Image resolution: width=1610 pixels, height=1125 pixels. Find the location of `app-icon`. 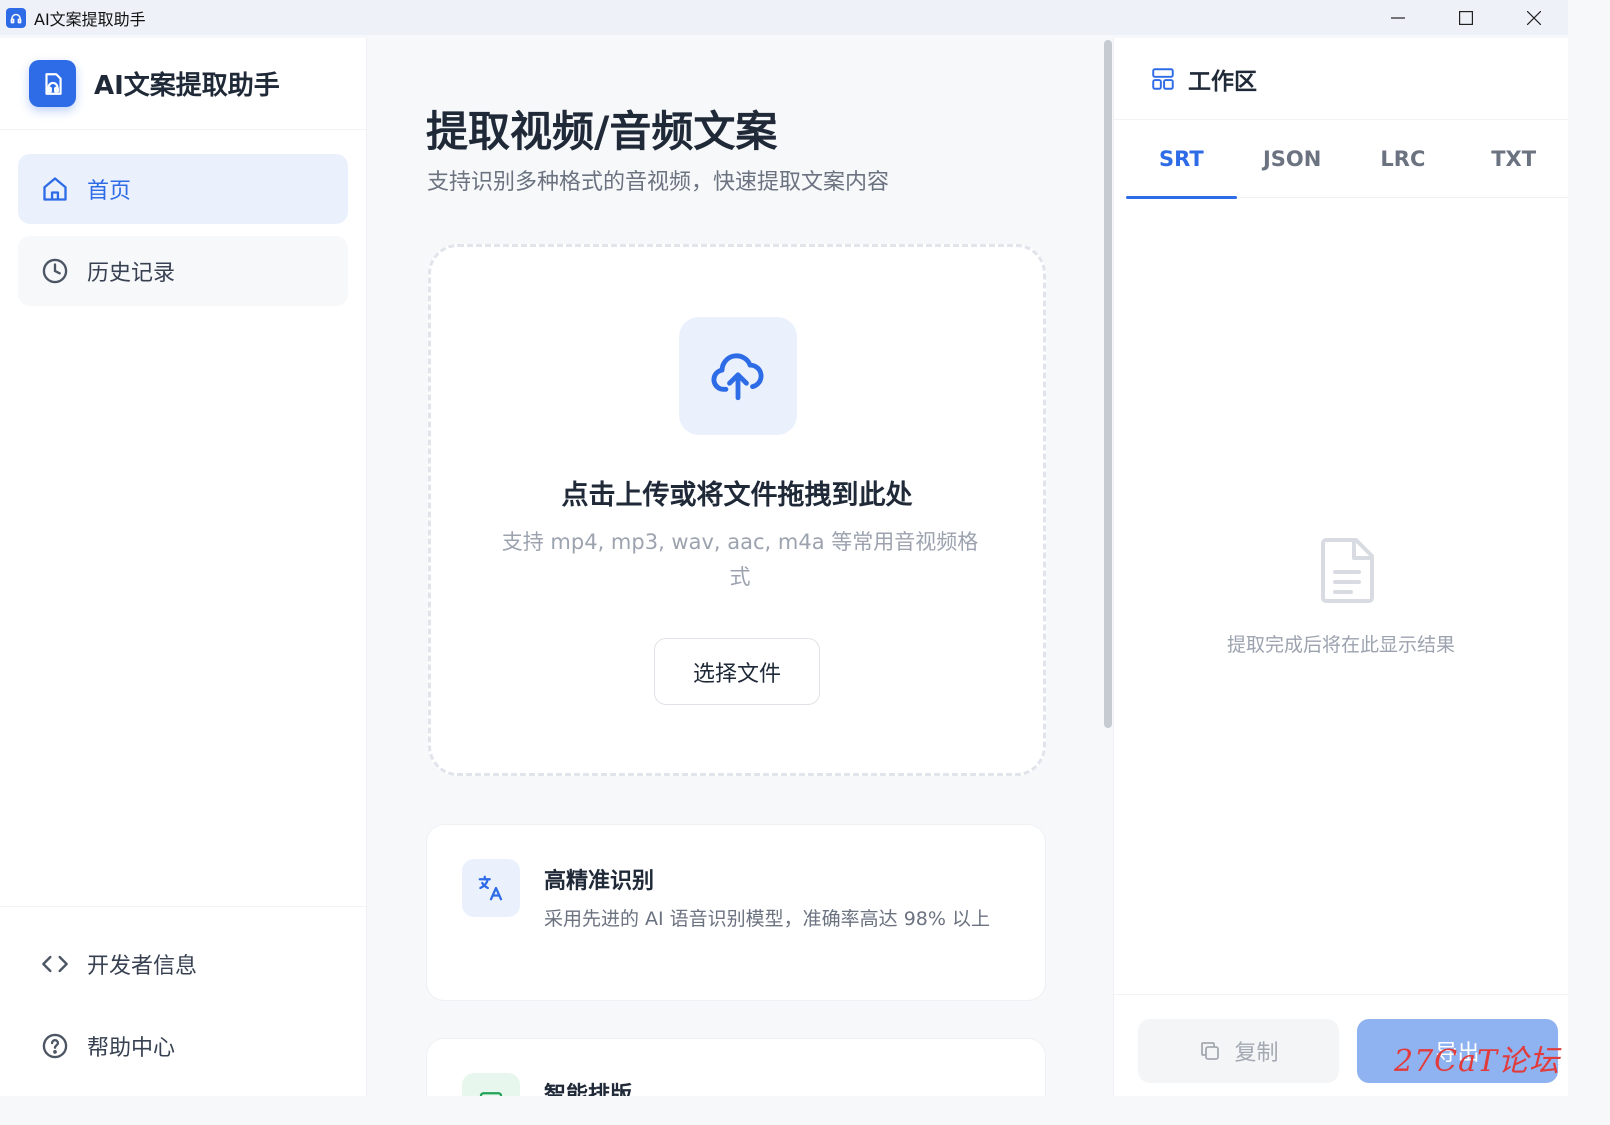

app-icon is located at coordinates (16, 17).